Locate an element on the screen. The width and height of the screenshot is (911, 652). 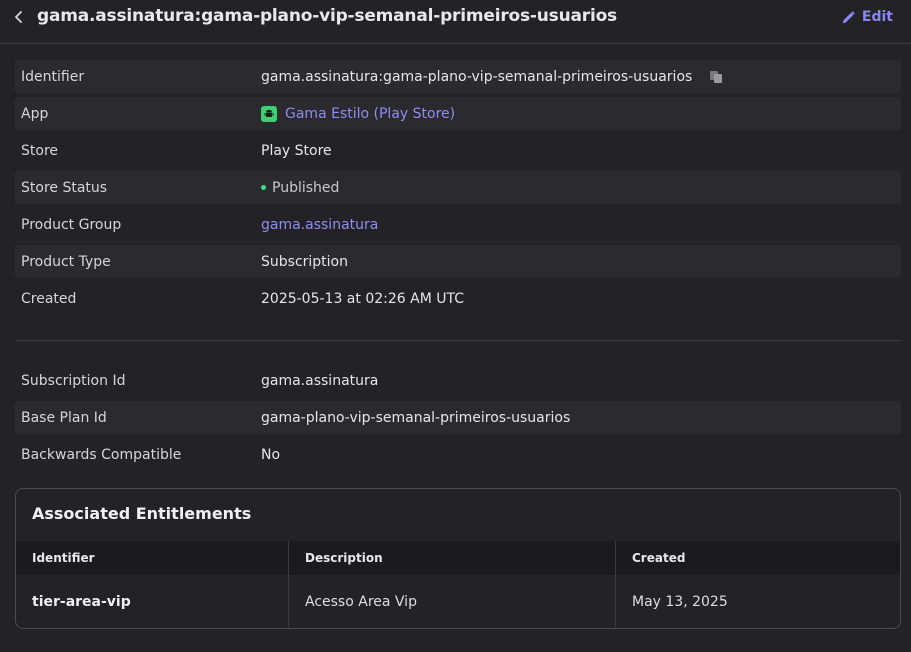
detail-value-app: Gama Estilo (Play Store) is located at coordinates (358, 113).